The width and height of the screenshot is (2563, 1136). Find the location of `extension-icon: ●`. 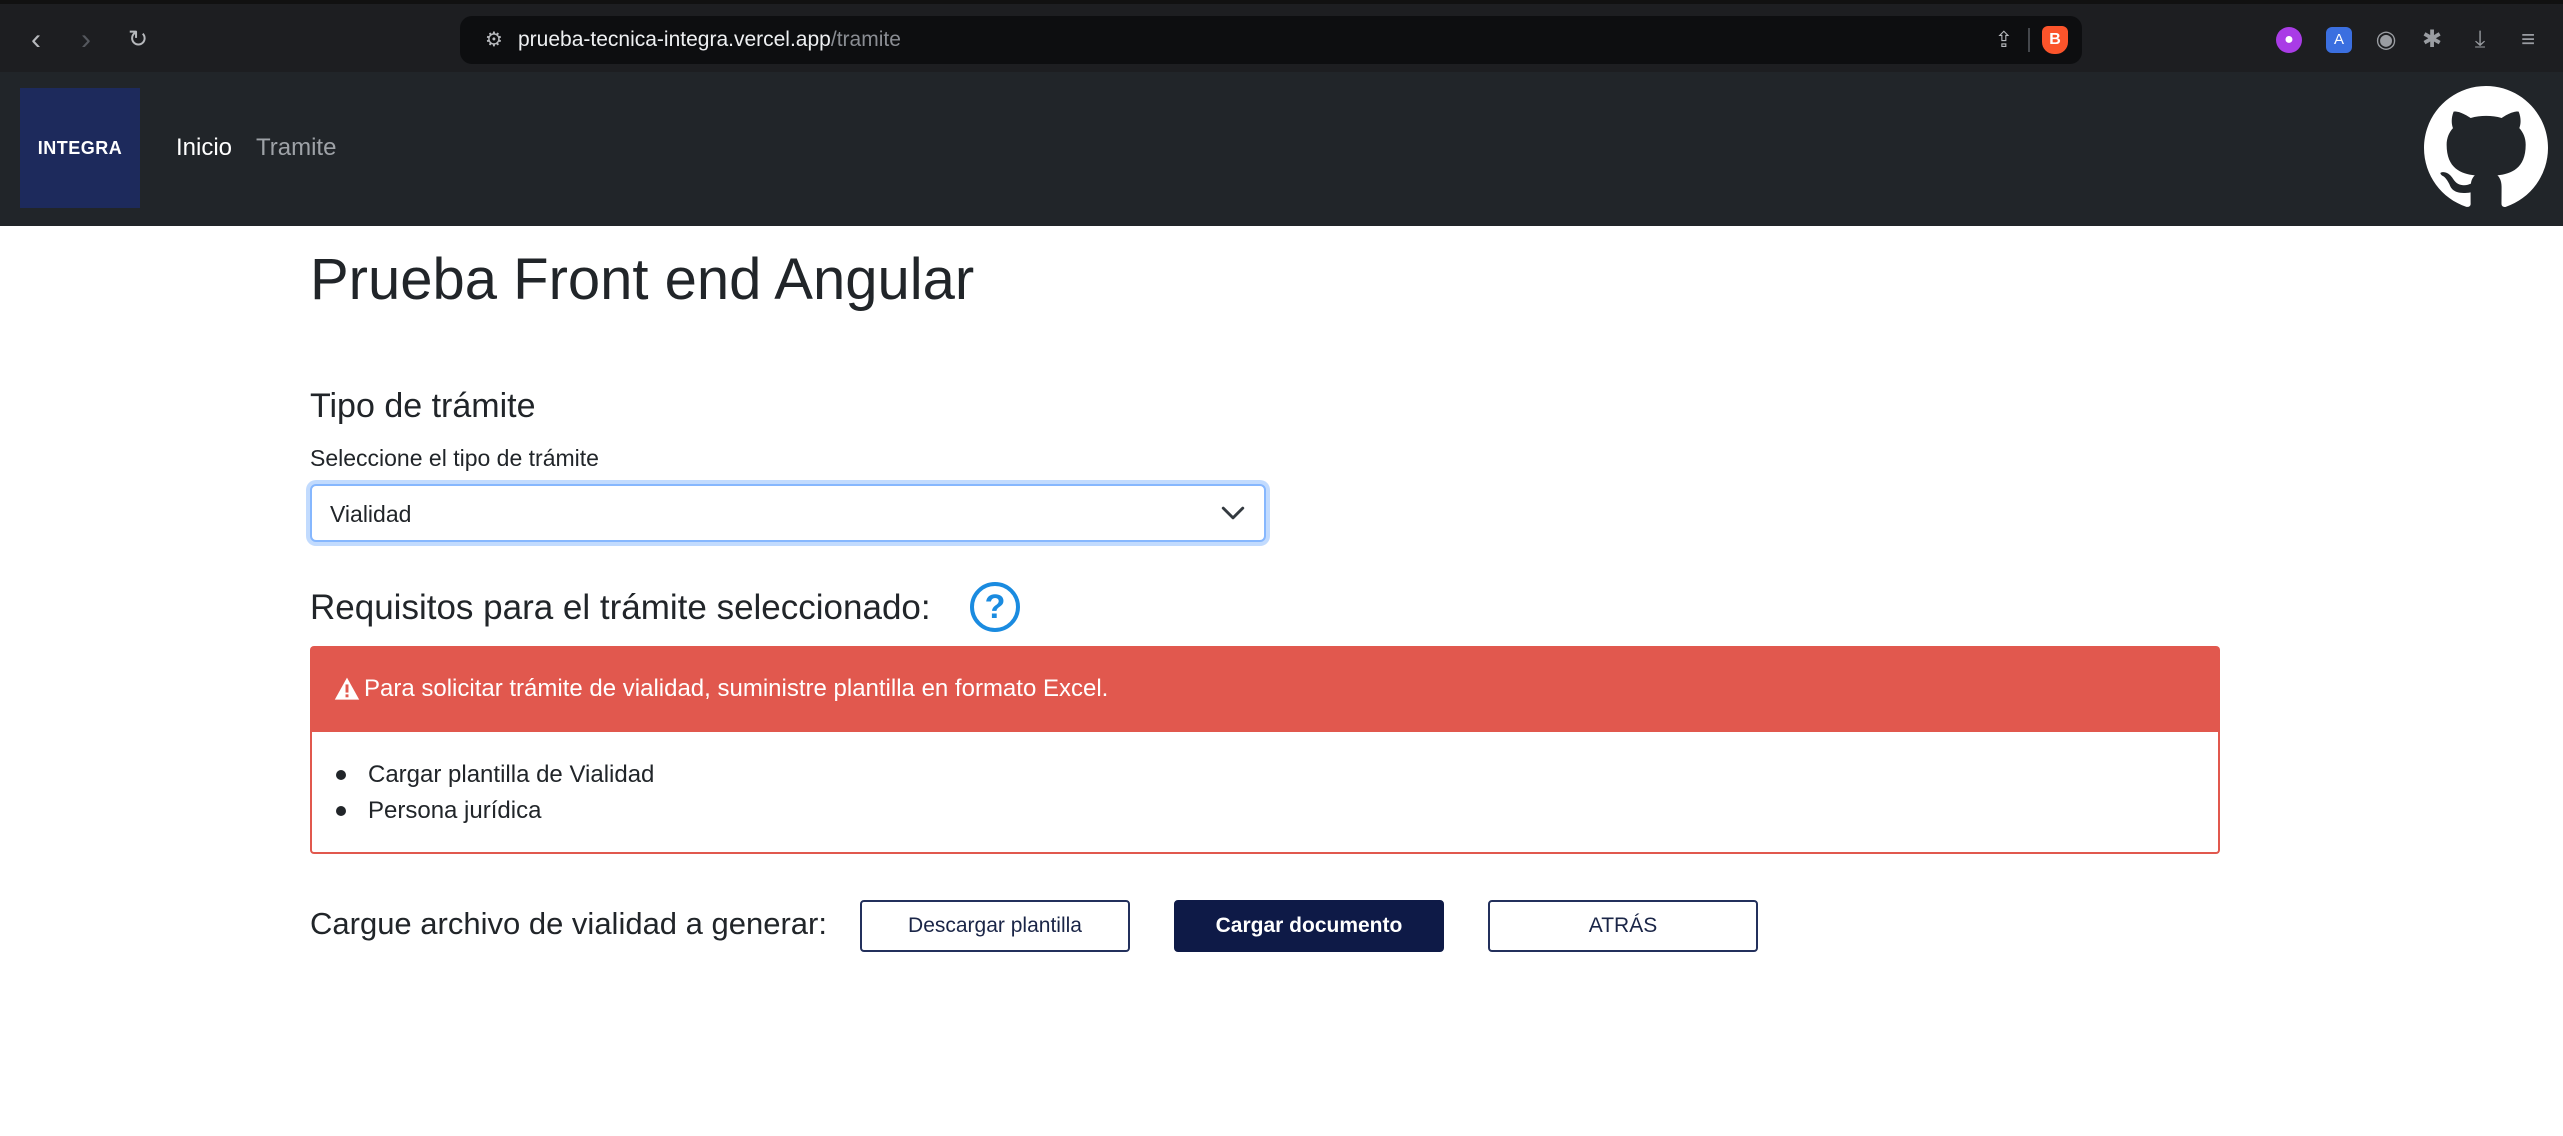

extension-icon: ● is located at coordinates (2289, 40).